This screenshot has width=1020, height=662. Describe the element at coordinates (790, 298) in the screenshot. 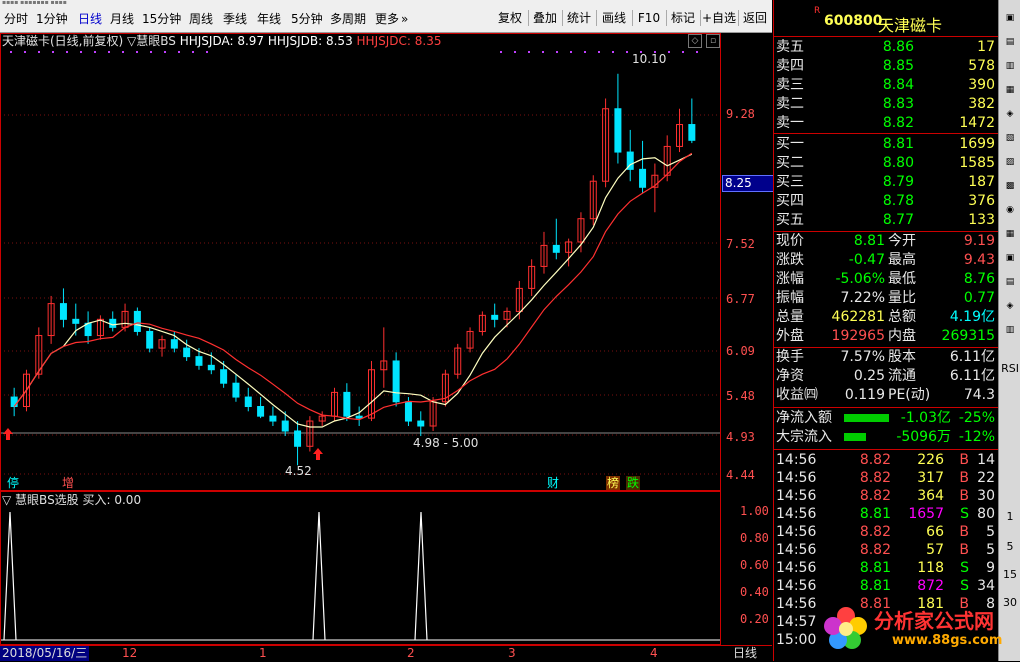

I see `stat-label: 振幅` at that location.